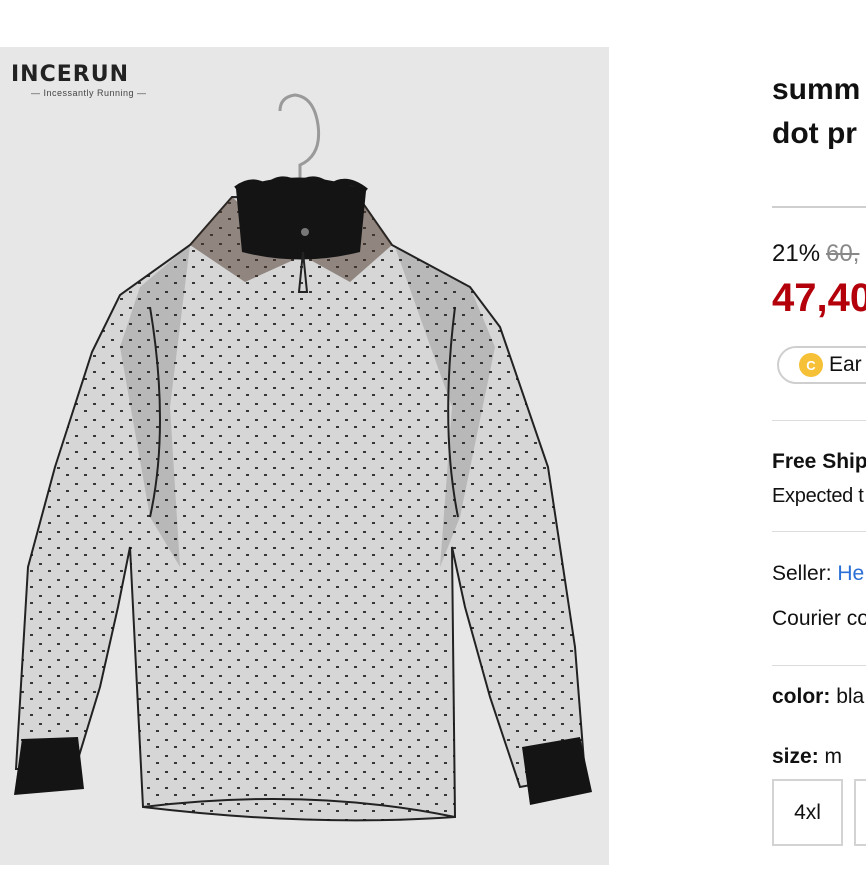  I want to click on color-option-row: color: bla, so click(818, 697).